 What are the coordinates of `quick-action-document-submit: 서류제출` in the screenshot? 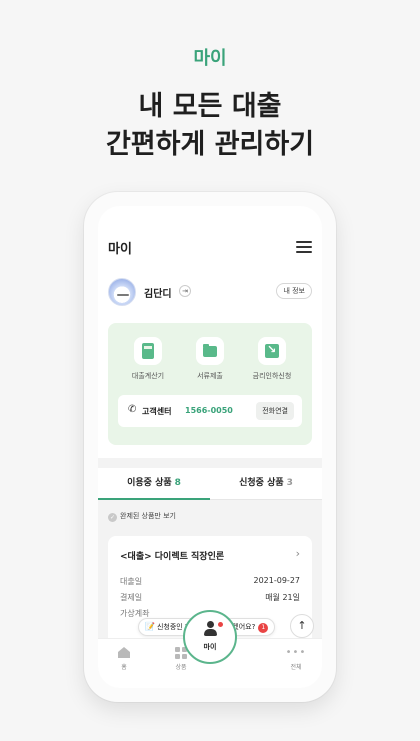 It's located at (210, 359).